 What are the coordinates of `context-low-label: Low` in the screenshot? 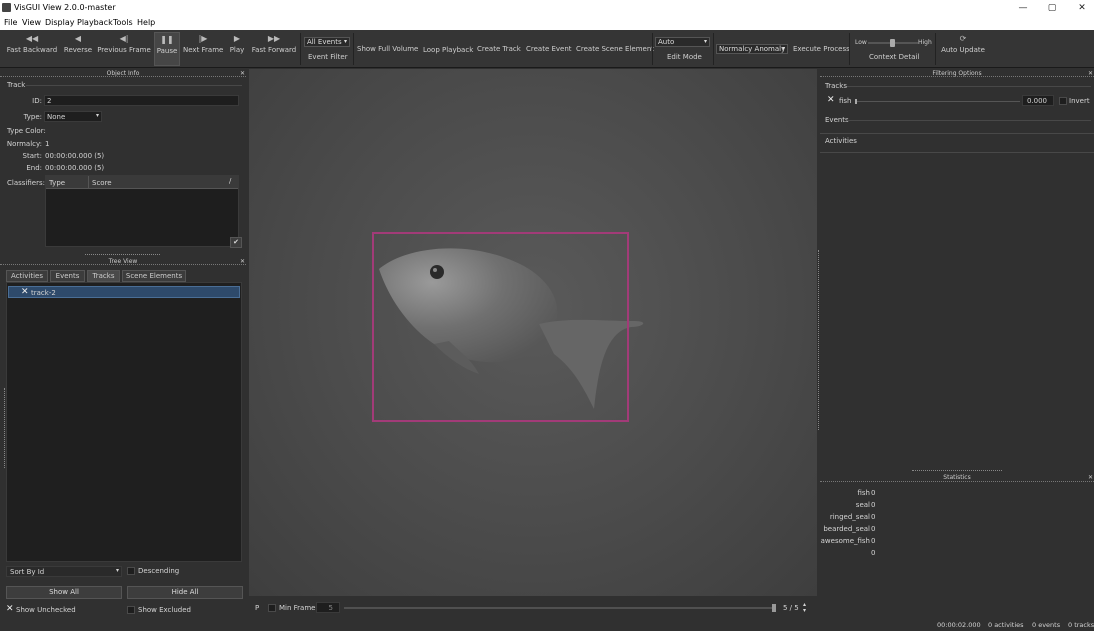 It's located at (861, 42).